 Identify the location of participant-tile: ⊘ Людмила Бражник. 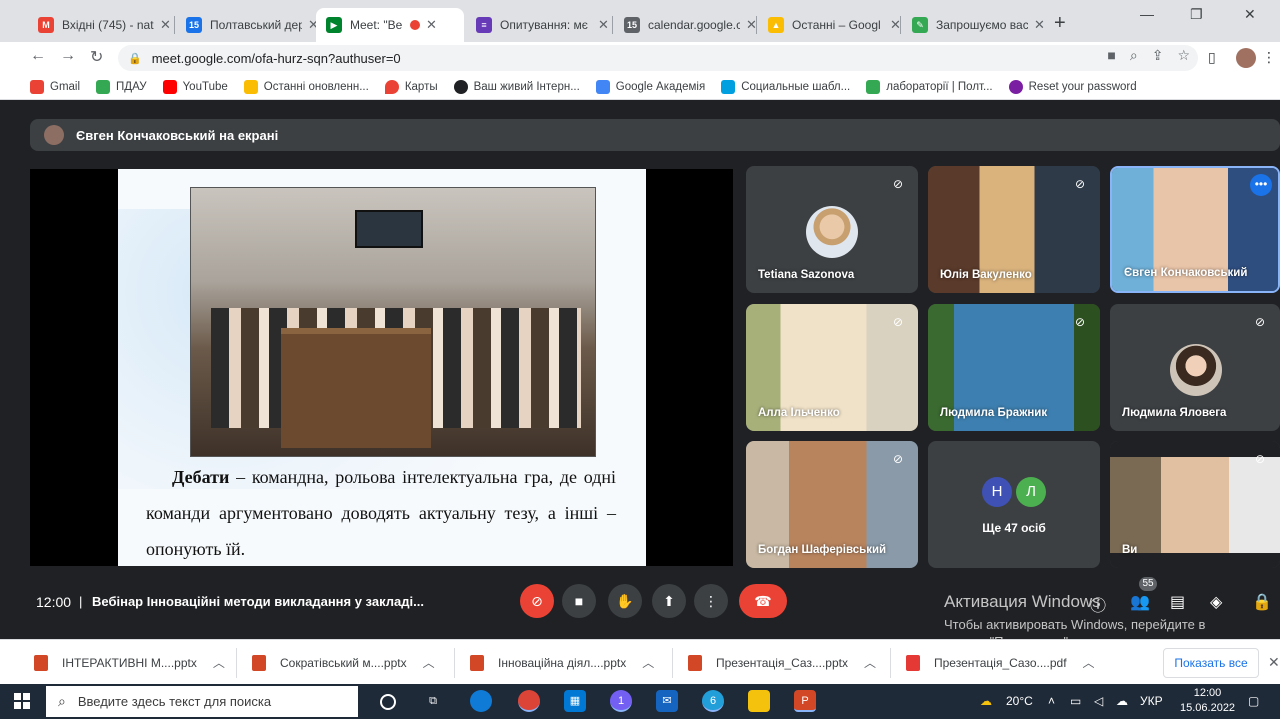
(1014, 367).